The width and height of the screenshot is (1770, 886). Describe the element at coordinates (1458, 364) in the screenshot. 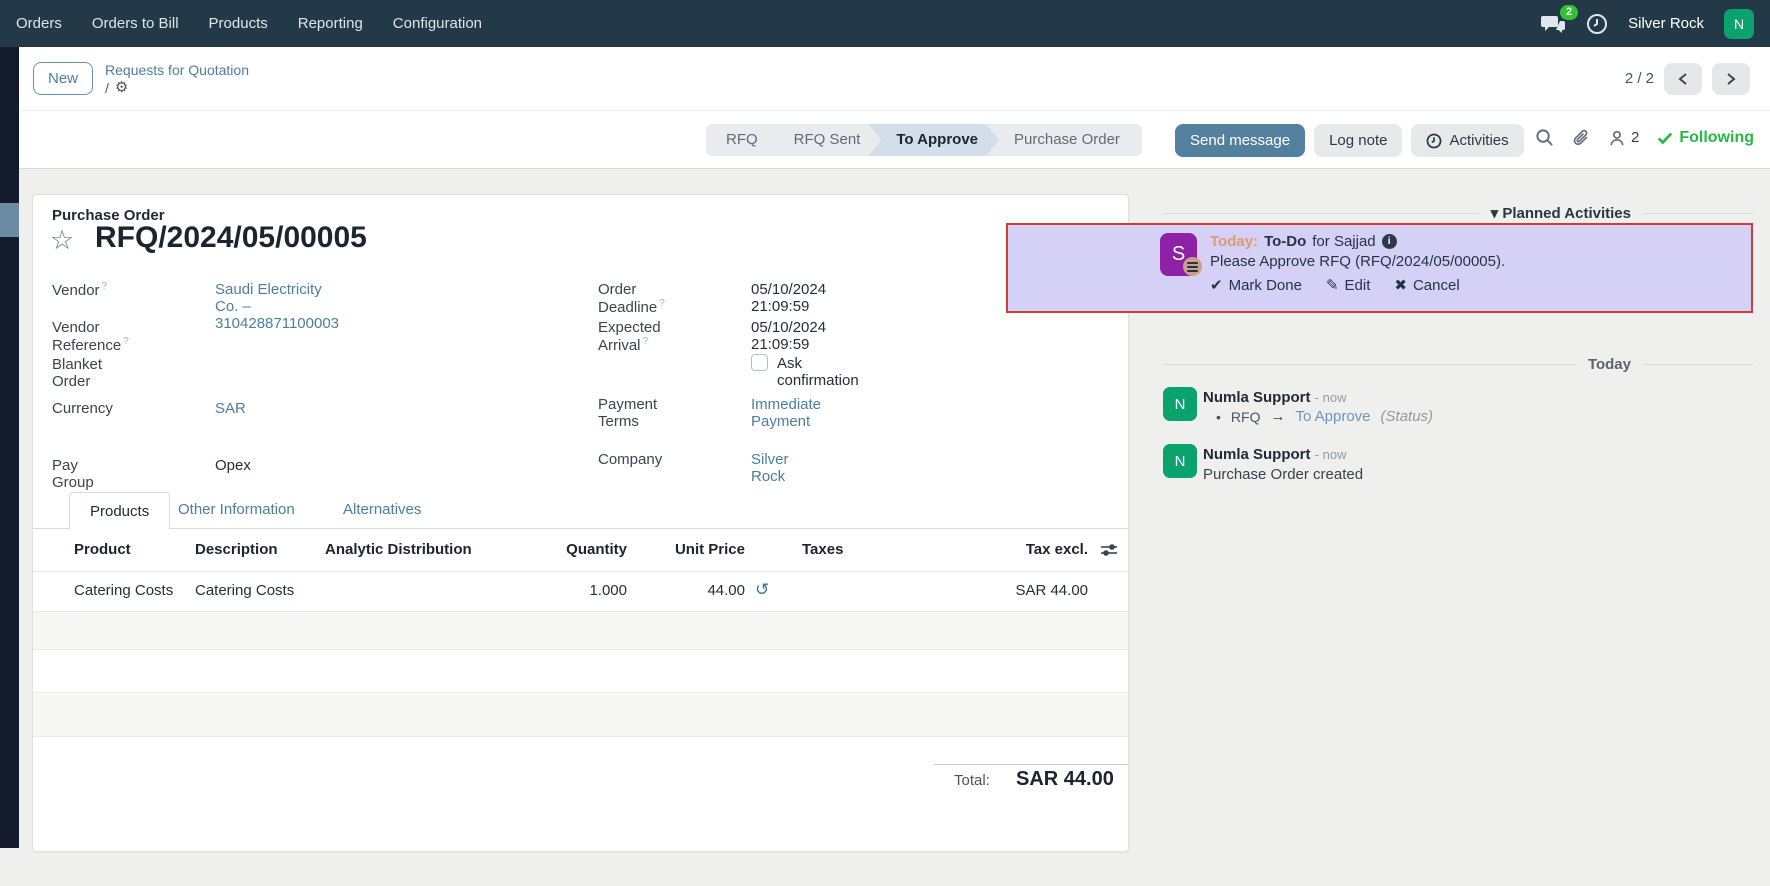

I see `date-divider: Today` at that location.